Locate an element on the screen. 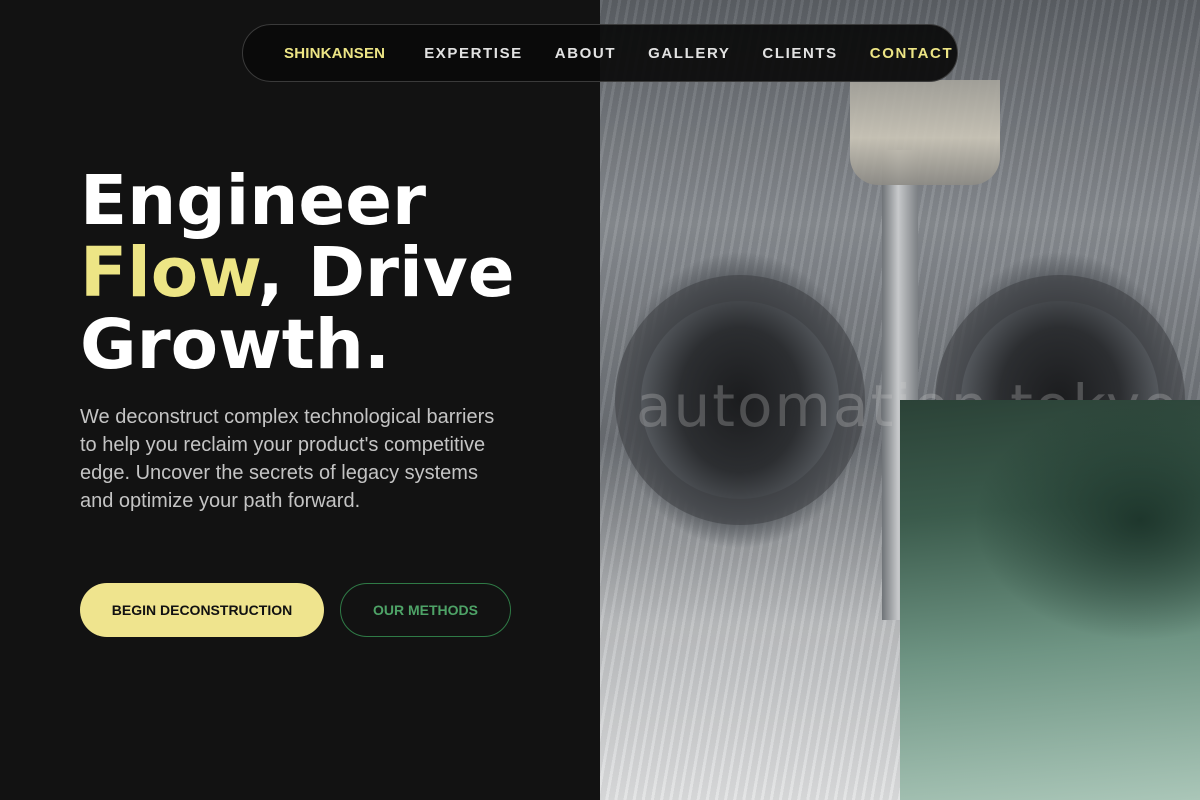  headline-highlight: Flow is located at coordinates (169, 273).